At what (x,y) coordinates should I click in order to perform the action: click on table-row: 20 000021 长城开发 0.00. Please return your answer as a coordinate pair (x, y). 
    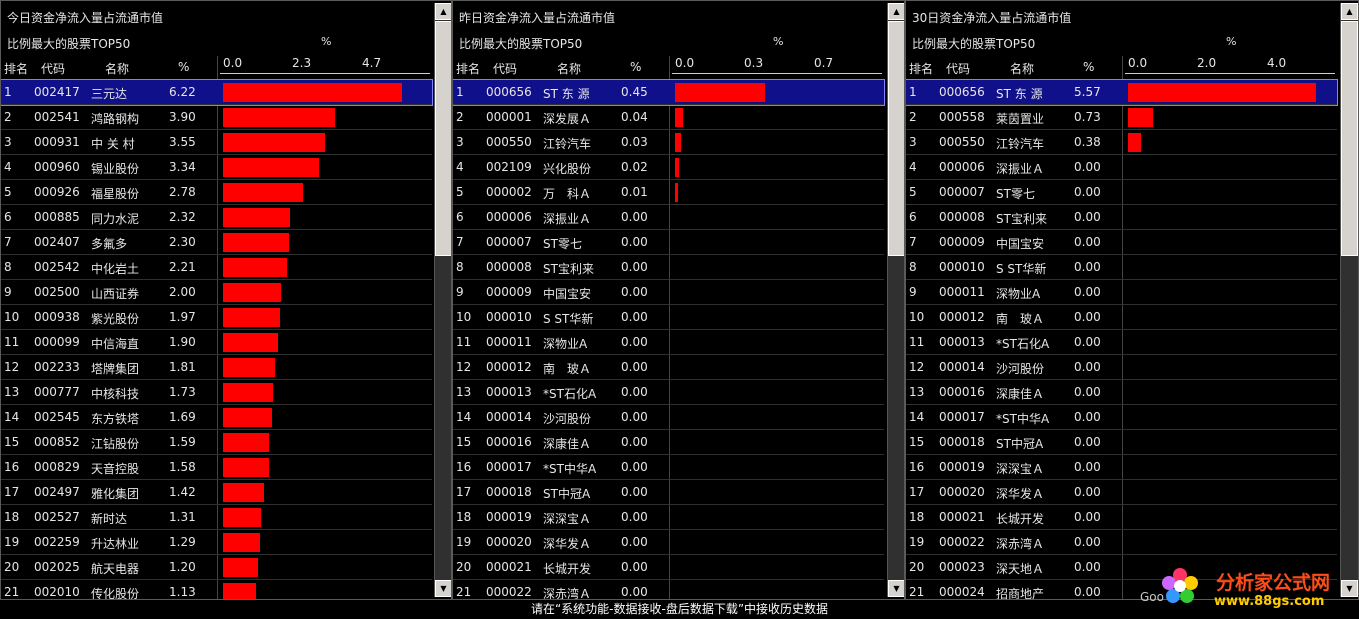
    Looking at the image, I should click on (668, 567).